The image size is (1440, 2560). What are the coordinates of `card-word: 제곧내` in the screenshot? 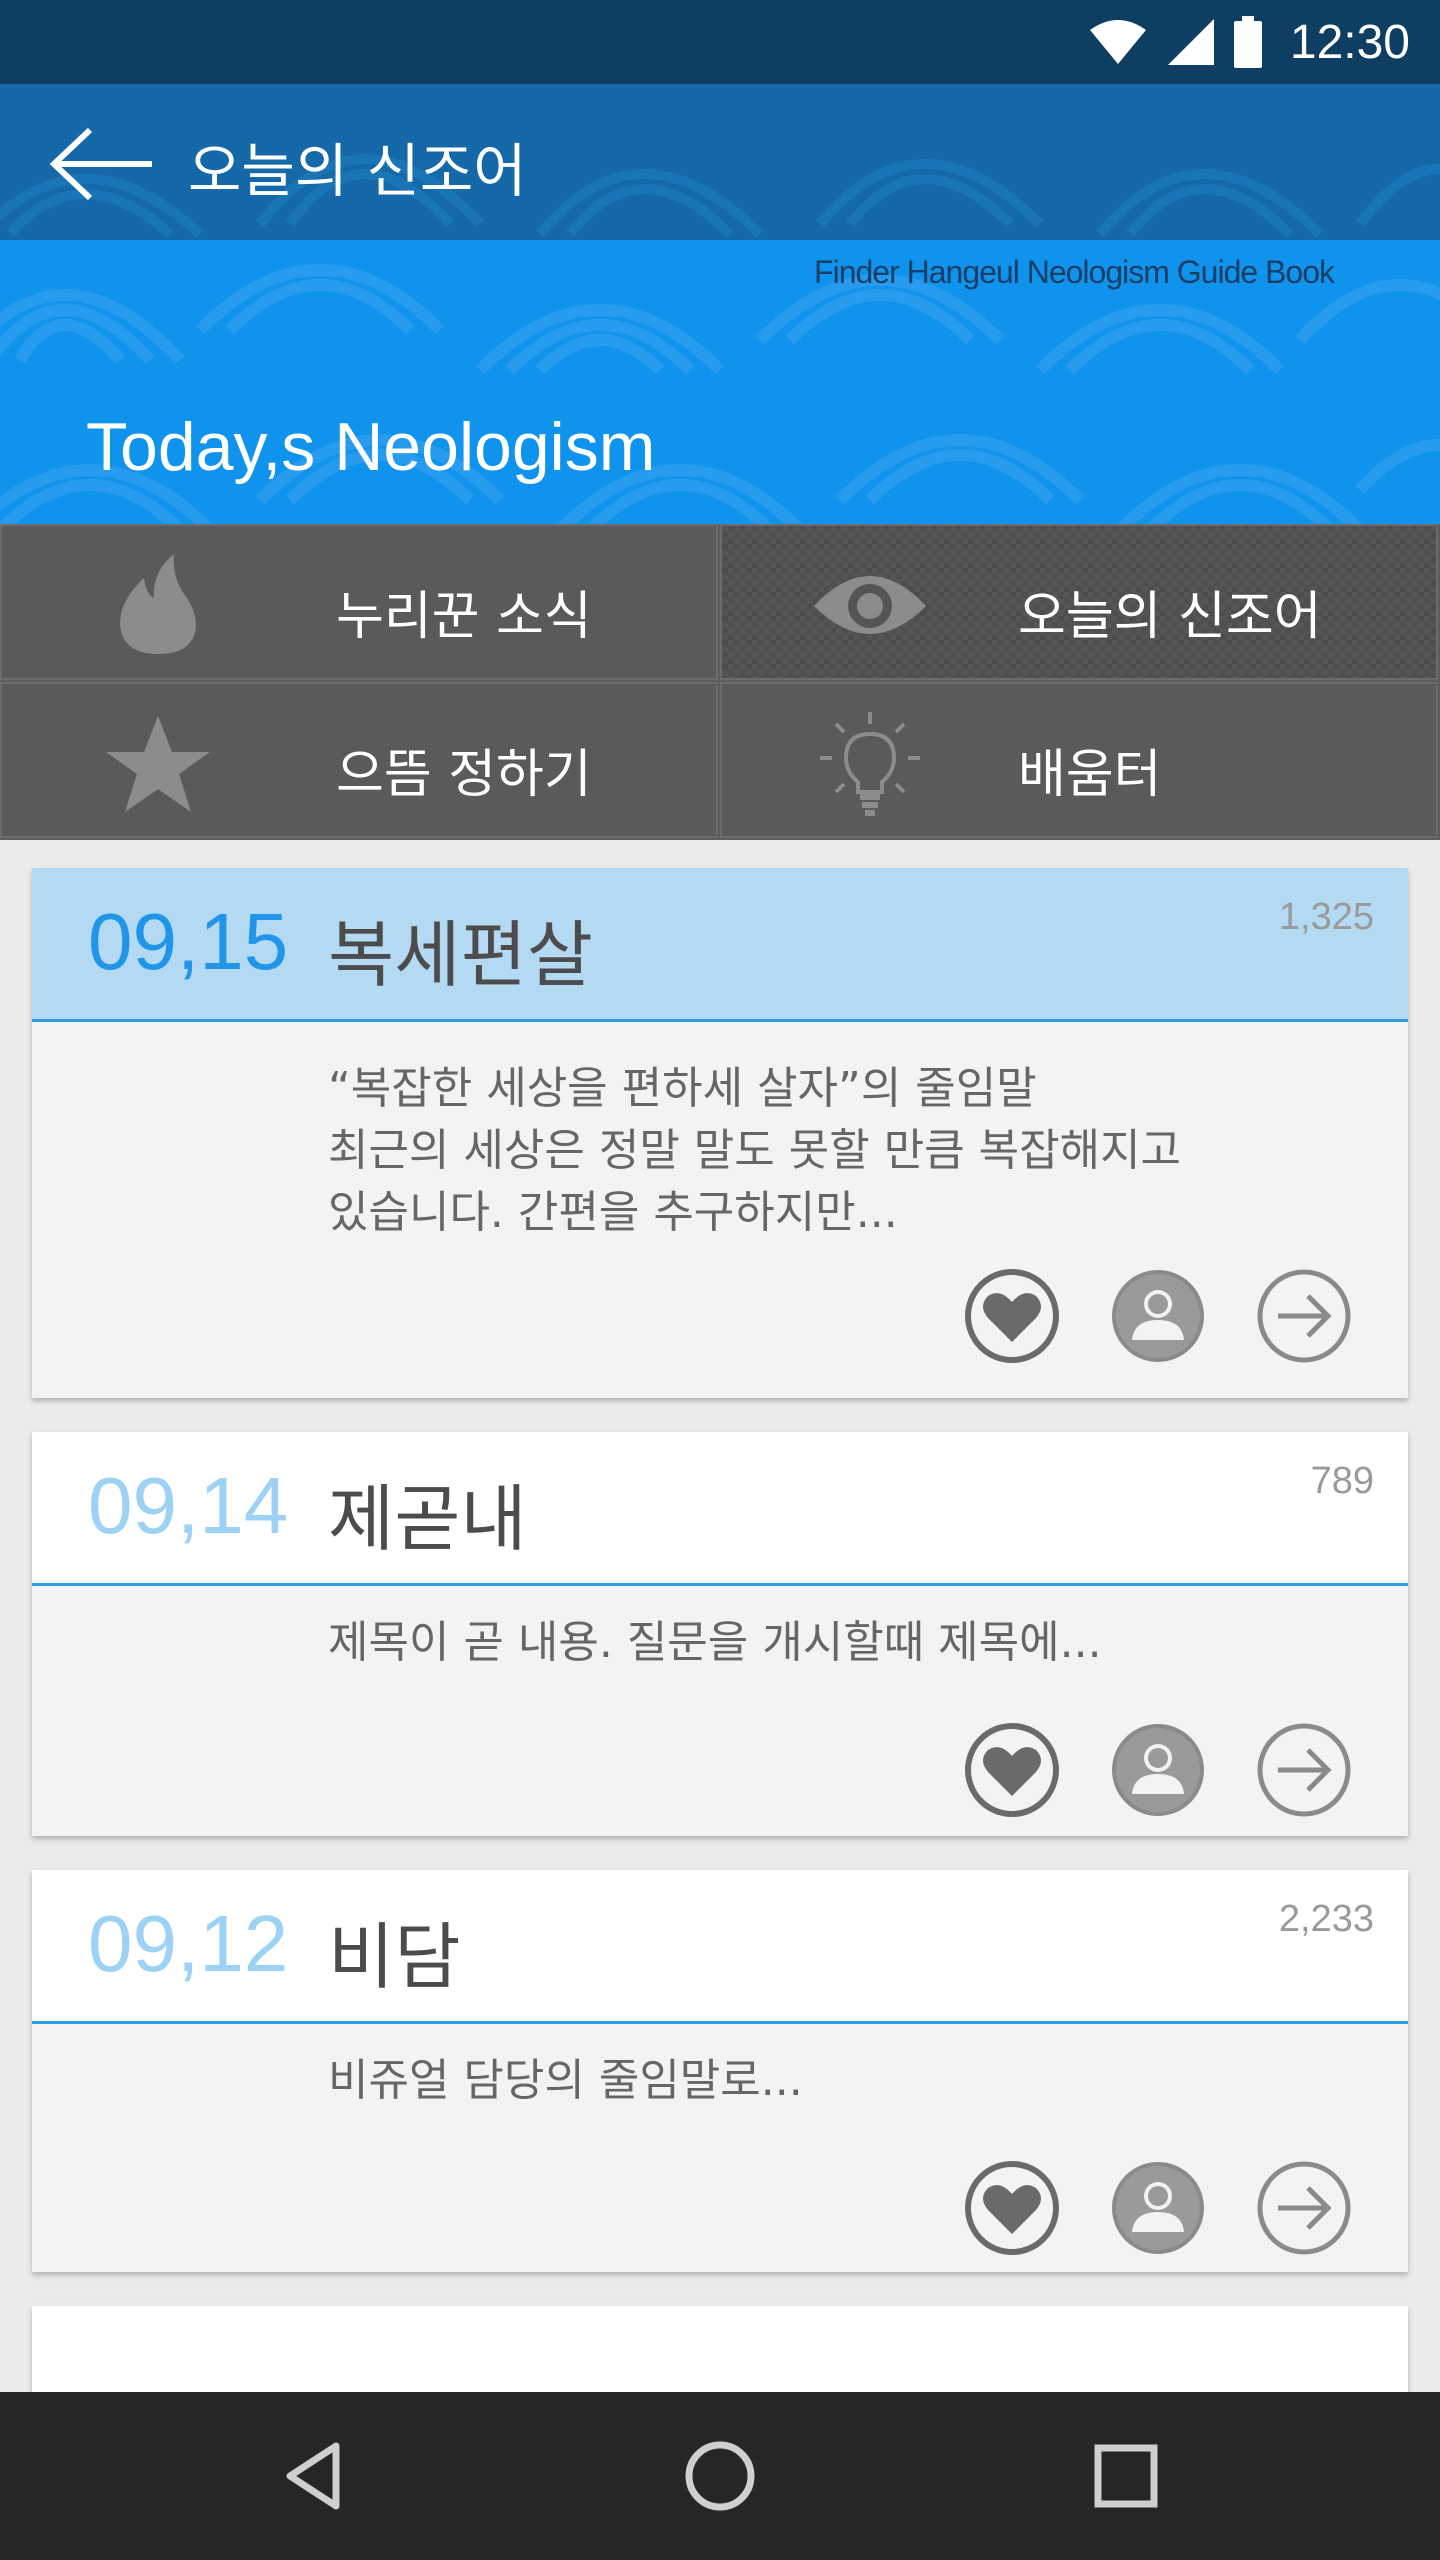 It's located at (427, 1519).